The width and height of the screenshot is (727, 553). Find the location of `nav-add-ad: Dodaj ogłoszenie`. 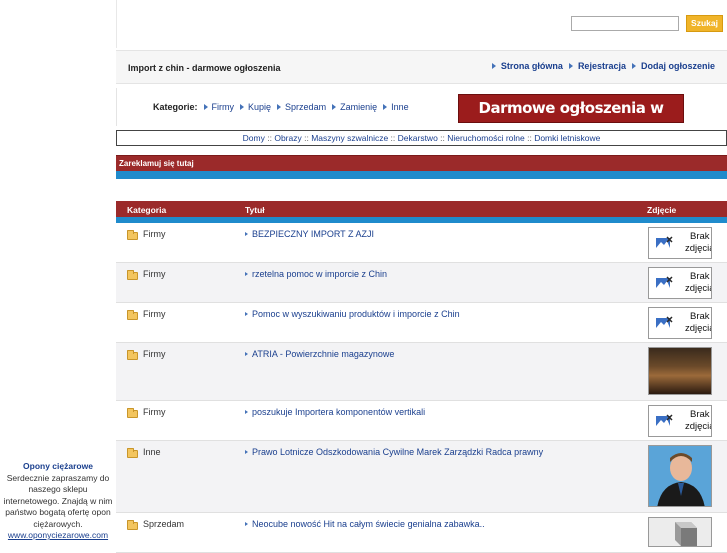

nav-add-ad: Dodaj ogłoszenie is located at coordinates (673, 66).